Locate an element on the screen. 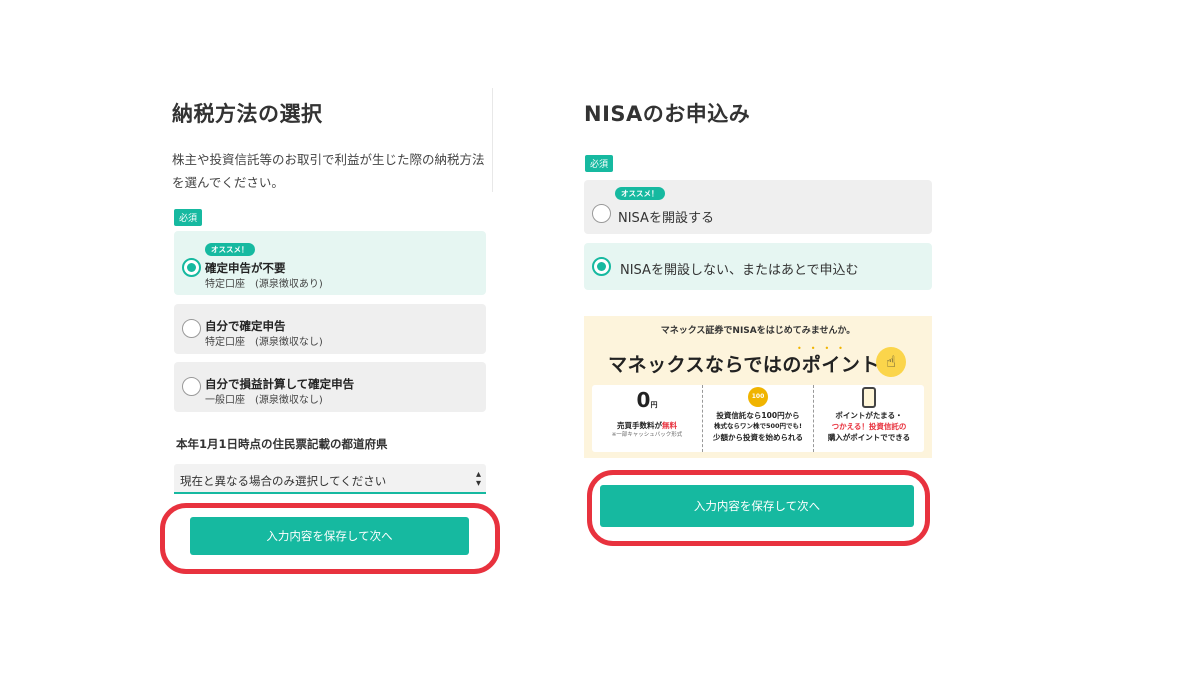 The height and width of the screenshot is (675, 1200). tax-option-label: 自分で確定申告 is located at coordinates (245, 326).